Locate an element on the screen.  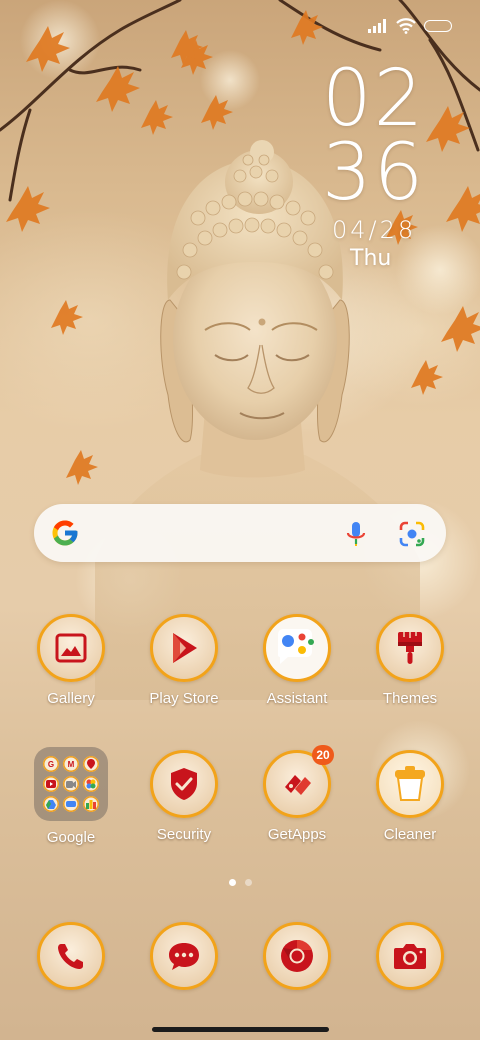
app-assistant: Assistant is located at coordinates (297, 660).